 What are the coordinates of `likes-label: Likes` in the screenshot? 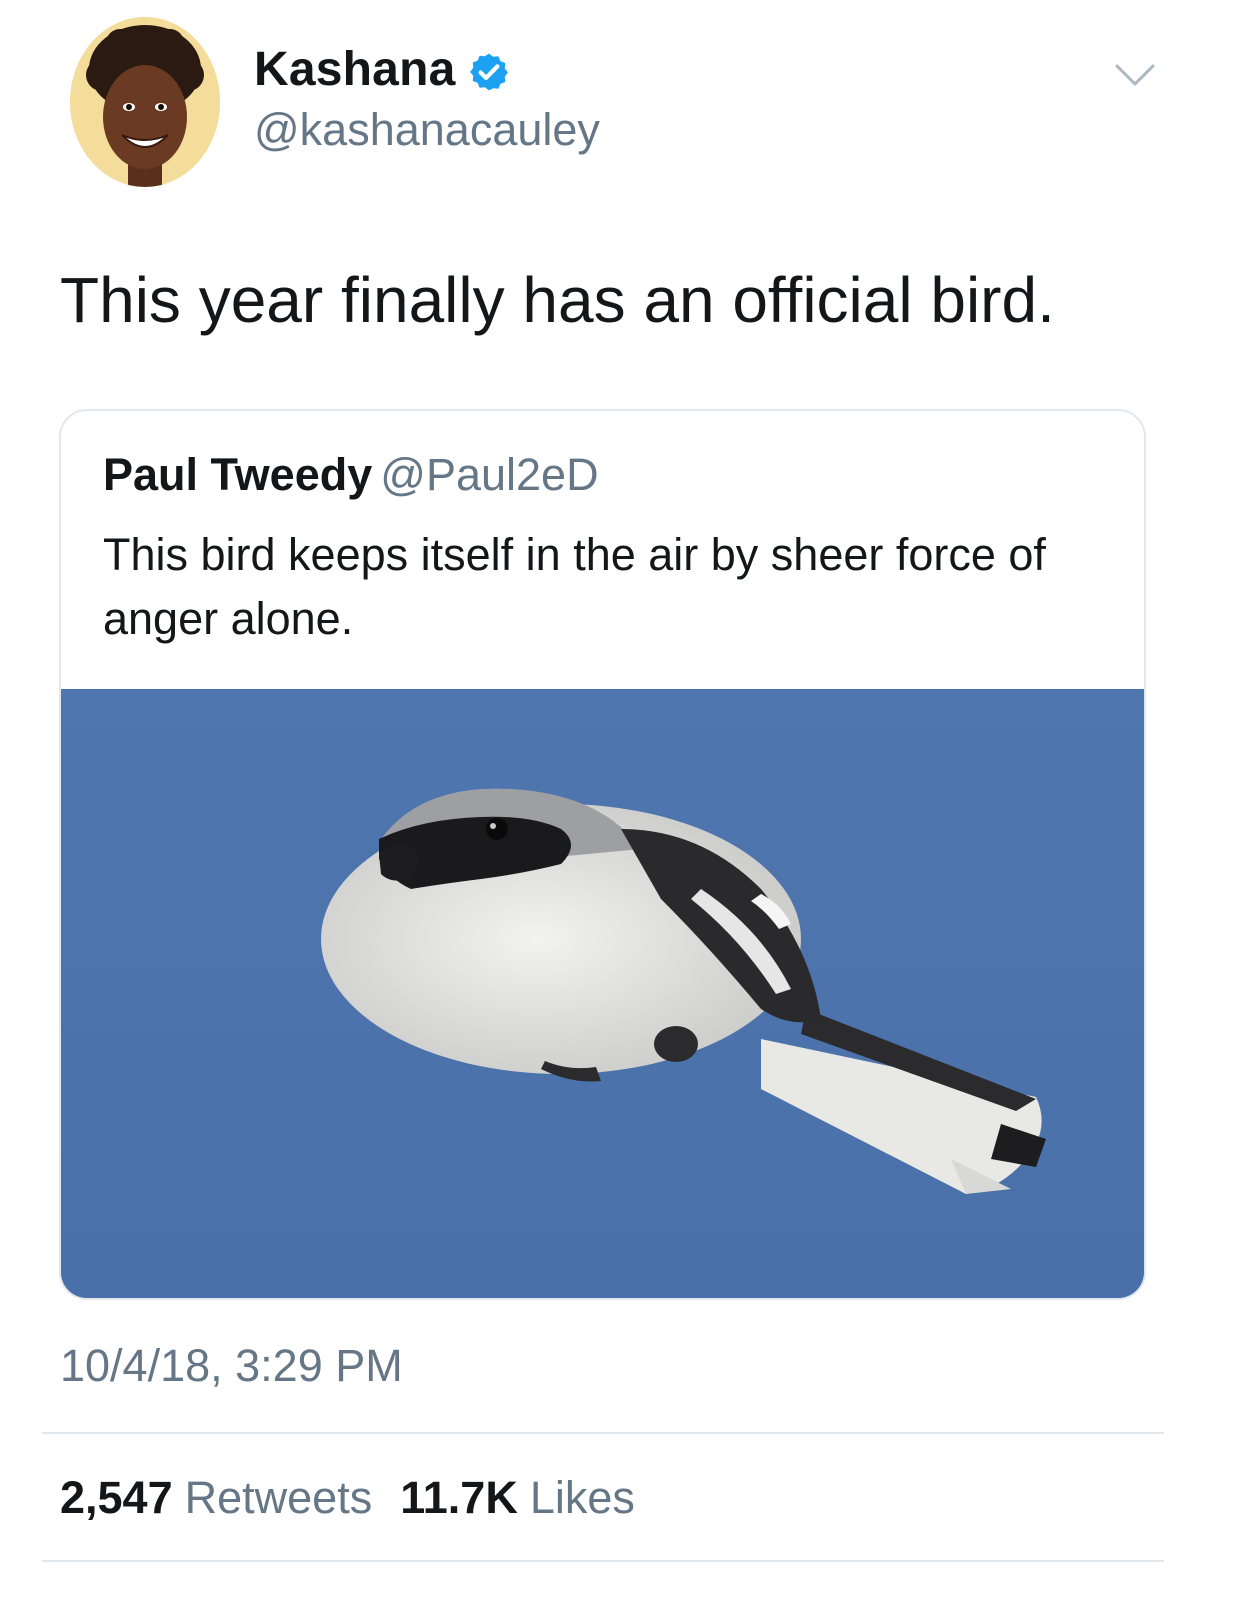 It's located at (582, 1497).